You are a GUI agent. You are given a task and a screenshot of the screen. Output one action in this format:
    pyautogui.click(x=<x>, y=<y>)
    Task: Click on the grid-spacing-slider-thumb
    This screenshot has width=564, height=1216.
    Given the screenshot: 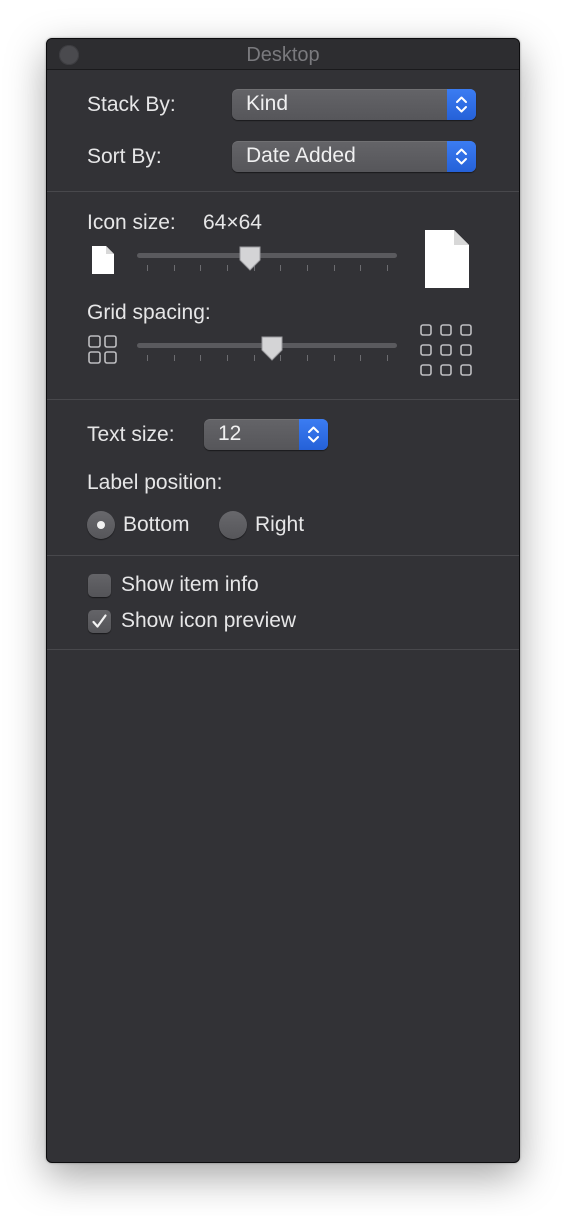 What is the action you would take?
    pyautogui.click(x=272, y=348)
    